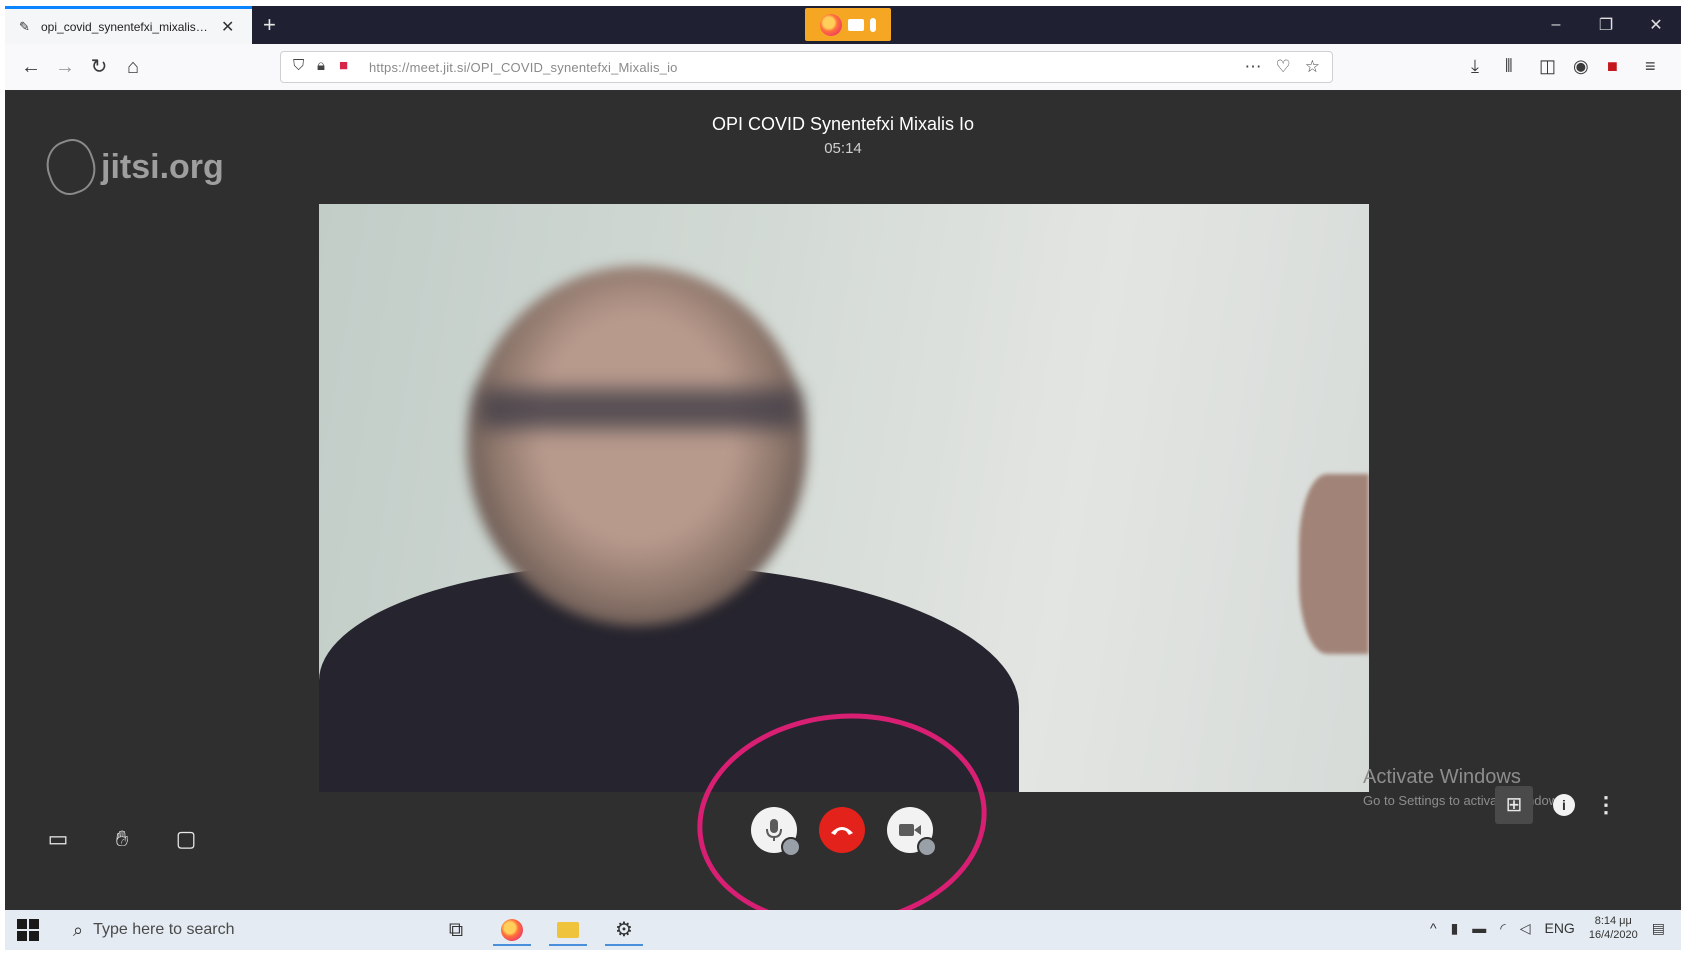  What do you see at coordinates (512, 930) in the screenshot?
I see `firefox-taskbar-icon` at bounding box center [512, 930].